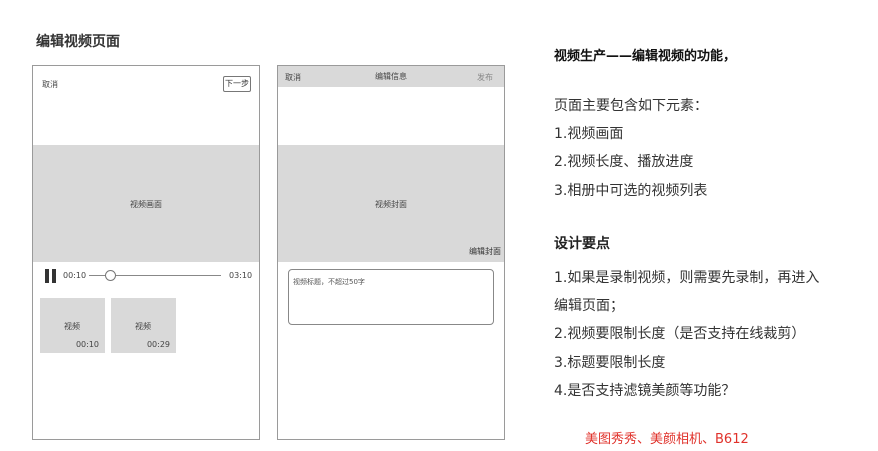  I want to click on video-cover-label: 视频封面, so click(391, 204).